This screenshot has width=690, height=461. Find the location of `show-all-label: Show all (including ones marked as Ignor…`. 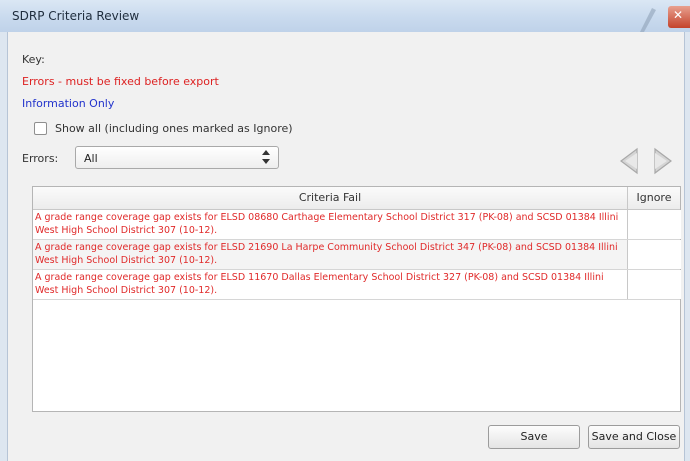

show-all-label: Show all (including ones marked as Ignor… is located at coordinates (174, 128).